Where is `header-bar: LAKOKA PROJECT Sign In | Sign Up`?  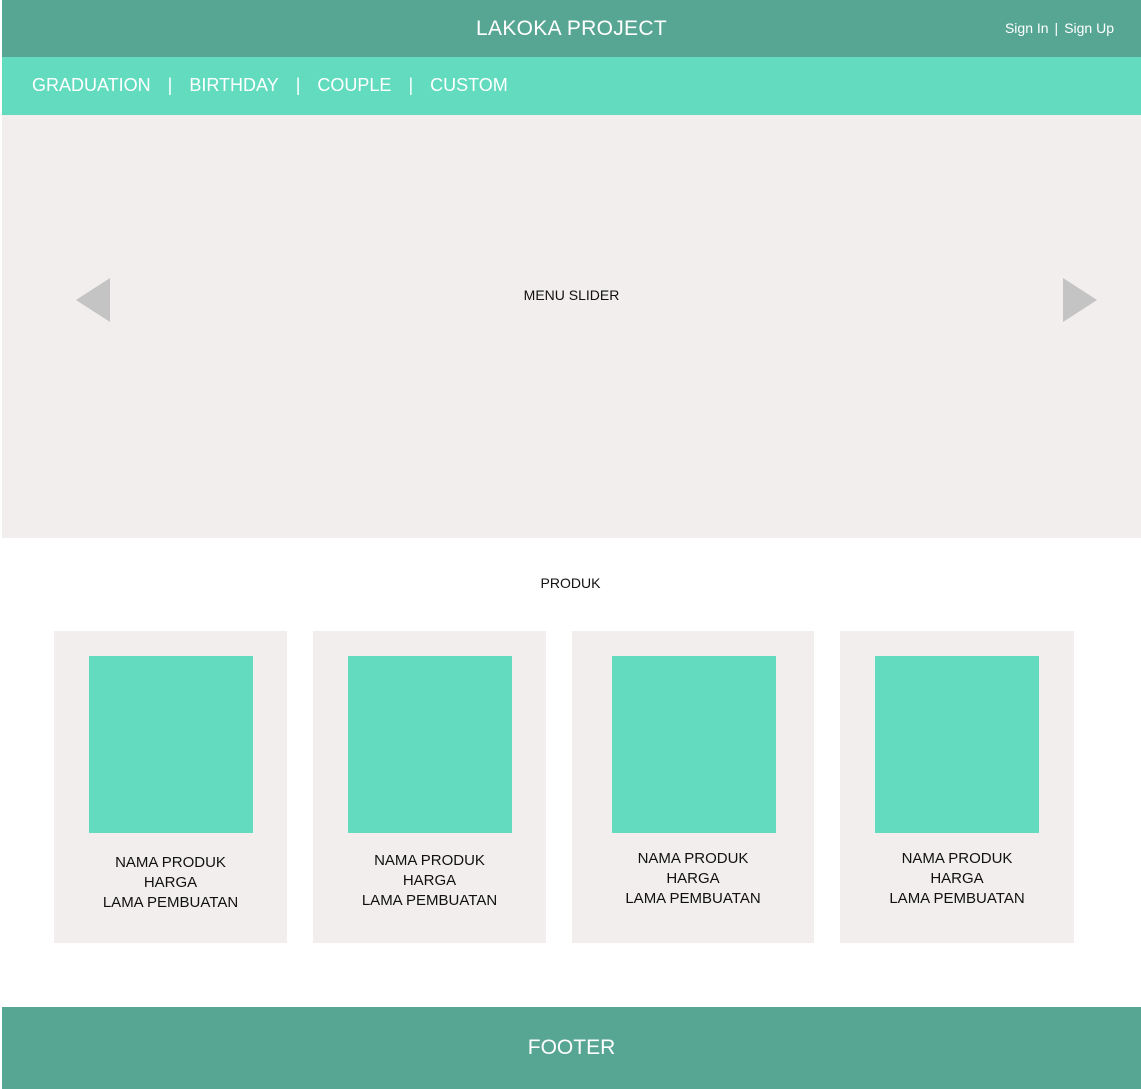 header-bar: LAKOKA PROJECT Sign In | Sign Up is located at coordinates (571, 28).